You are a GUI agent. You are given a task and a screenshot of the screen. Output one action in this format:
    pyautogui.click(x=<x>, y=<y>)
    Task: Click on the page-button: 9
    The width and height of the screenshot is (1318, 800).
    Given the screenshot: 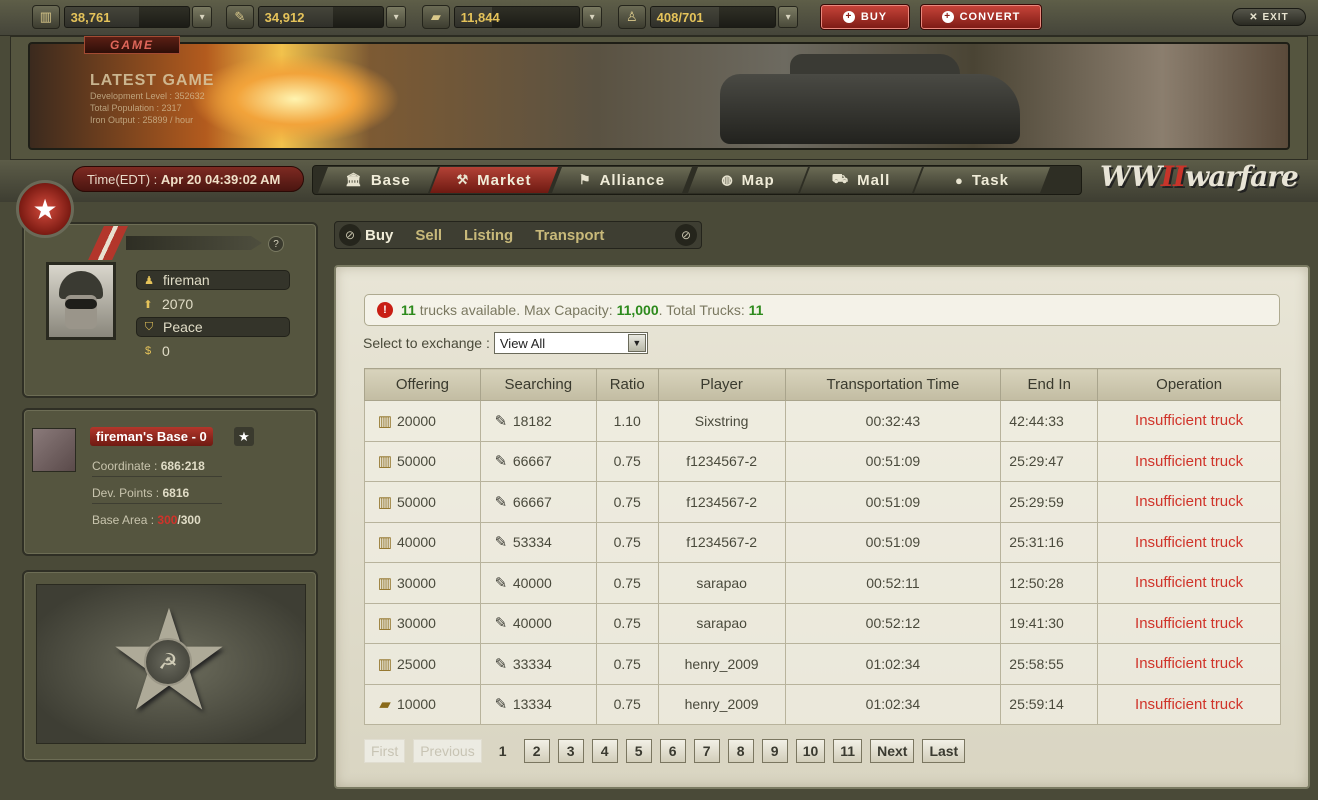 What is the action you would take?
    pyautogui.click(x=774, y=751)
    